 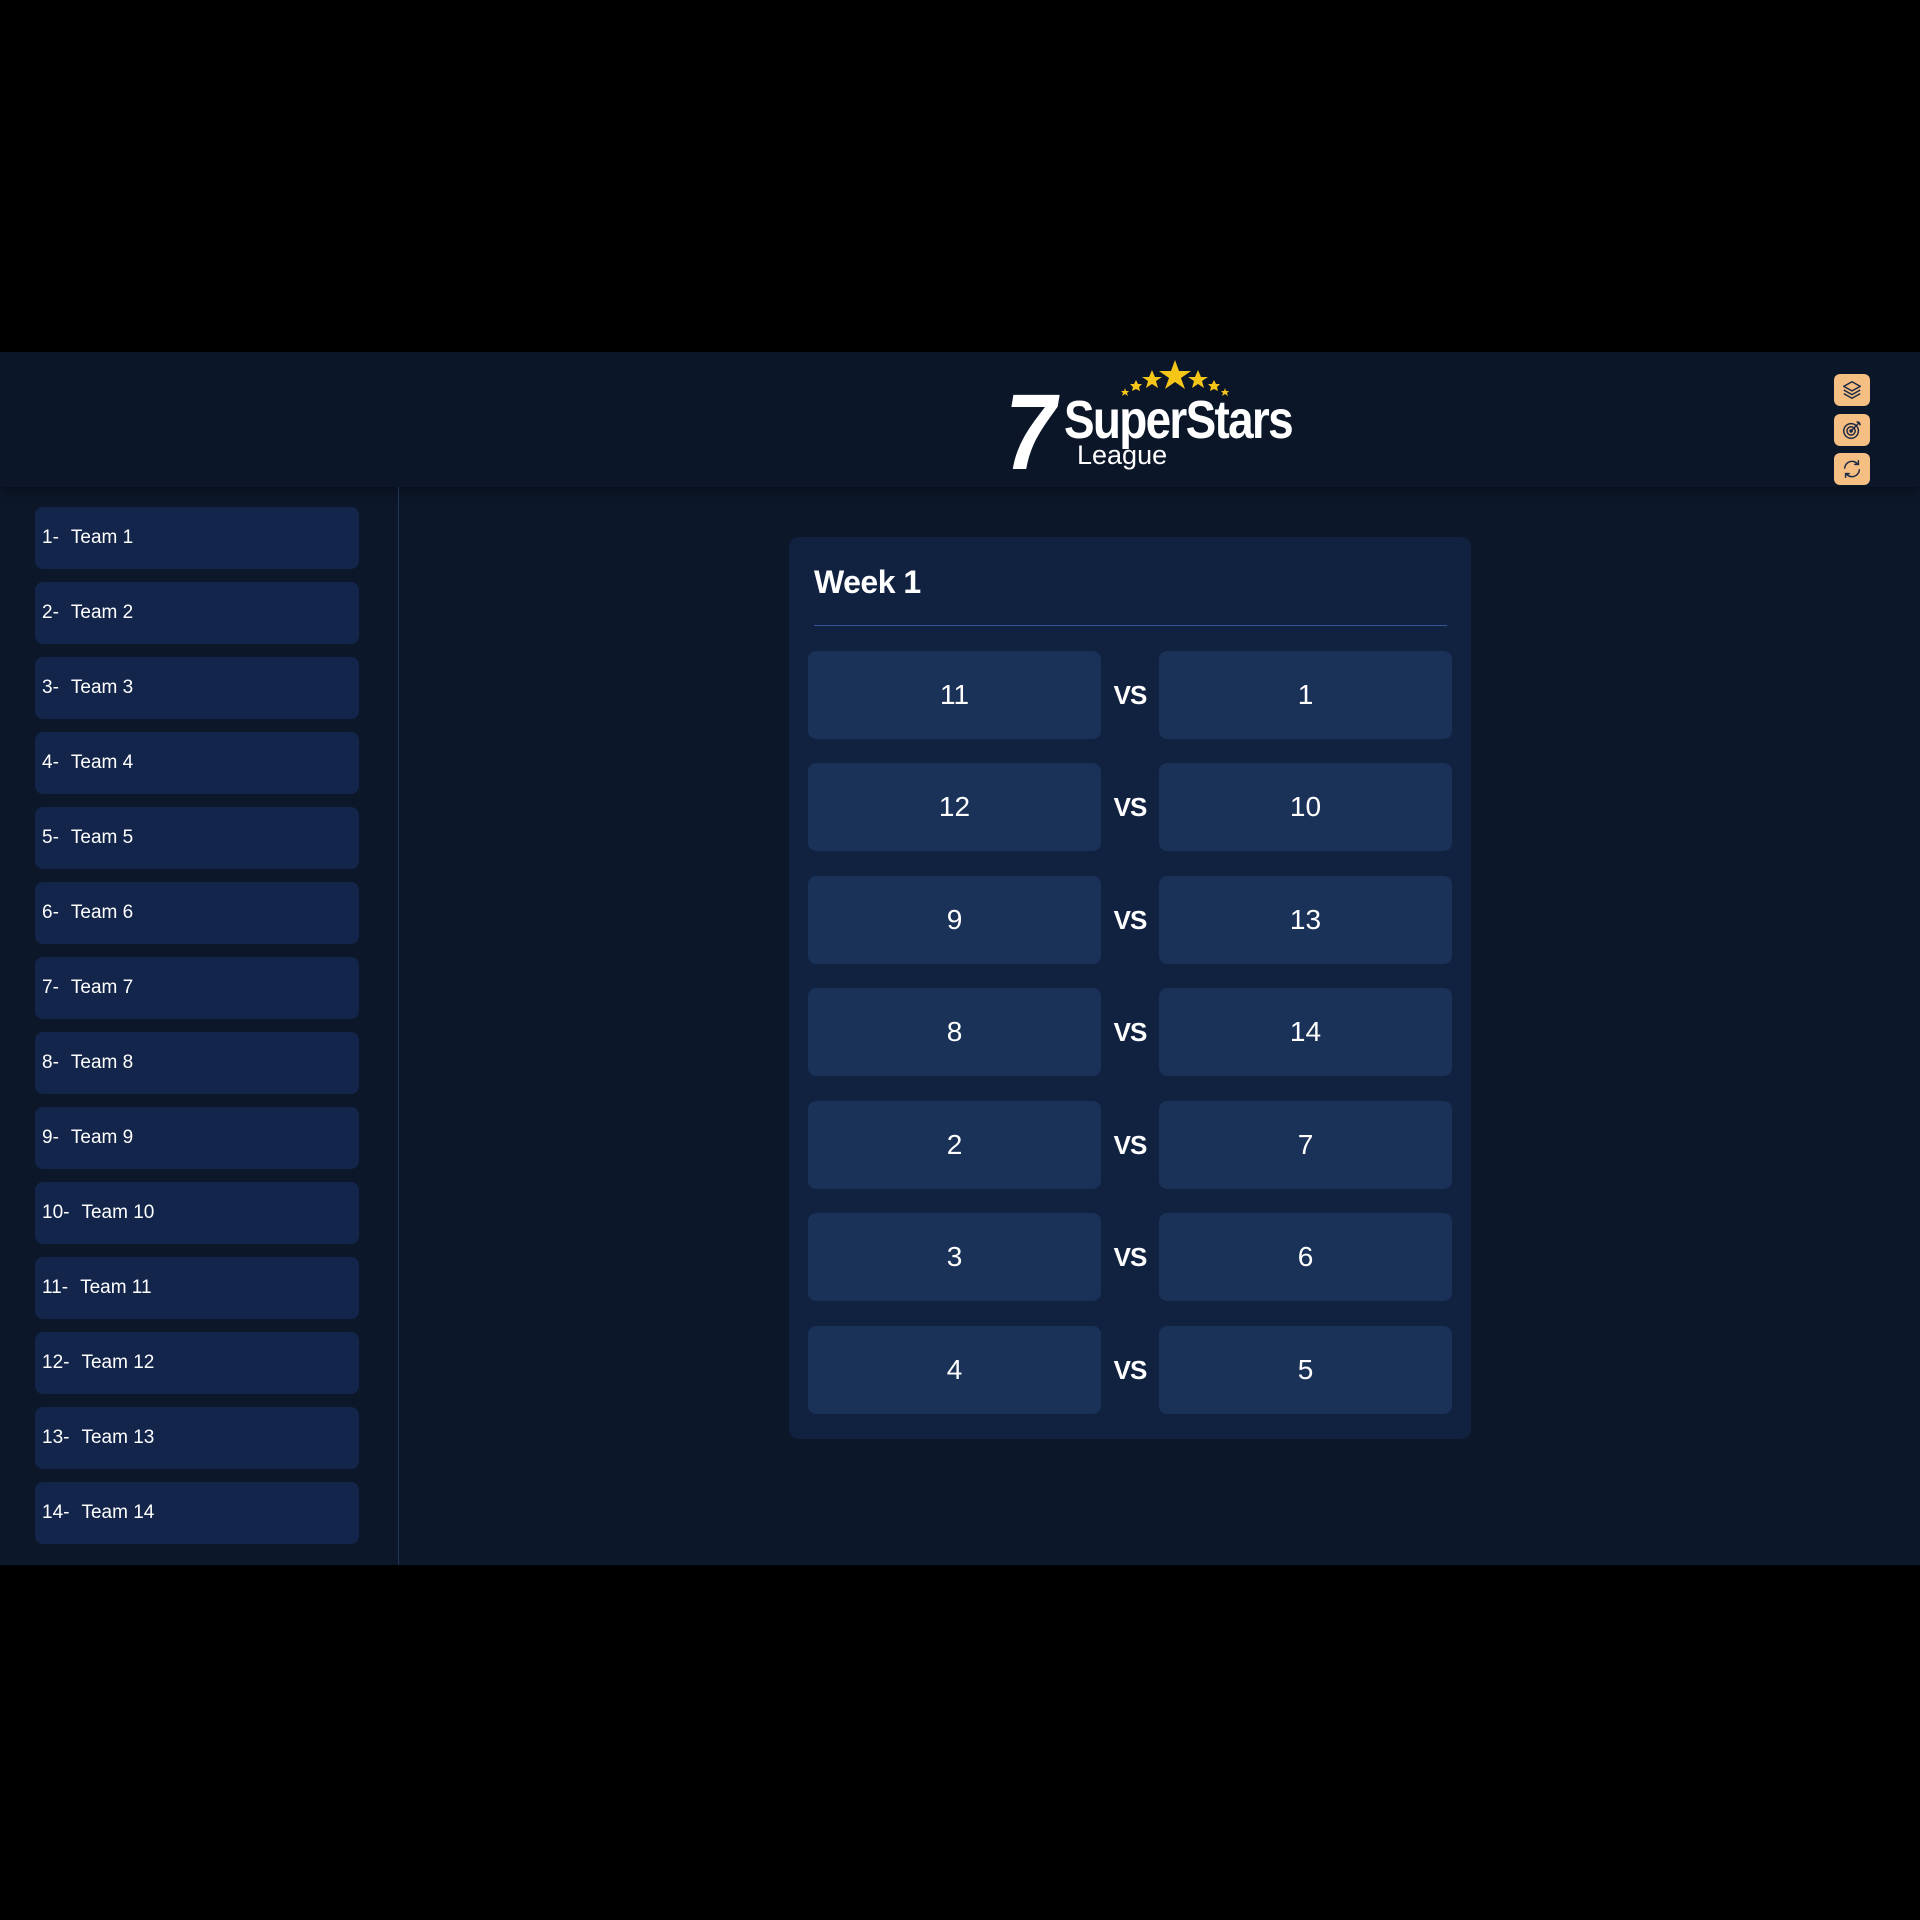 I want to click on team-item: 13- Team 13, so click(x=197, y=1438).